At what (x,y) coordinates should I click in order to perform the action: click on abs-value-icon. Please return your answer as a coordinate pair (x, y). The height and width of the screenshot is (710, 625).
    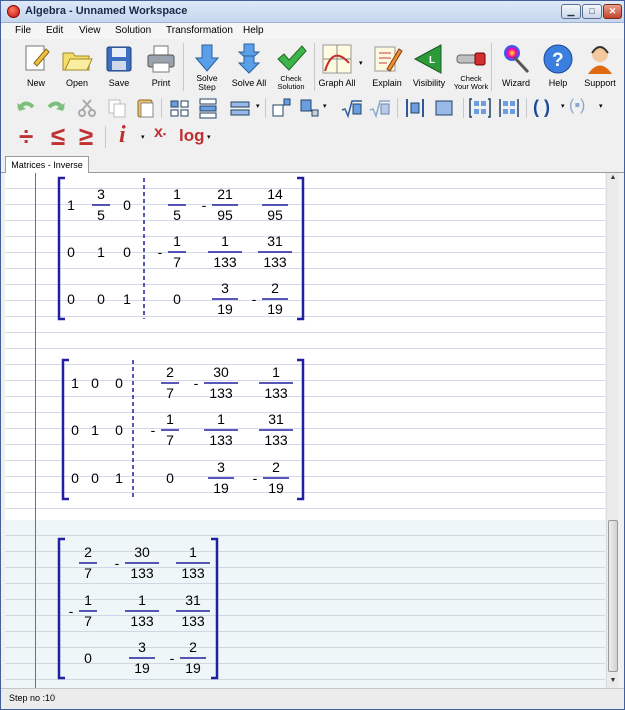
    Looking at the image, I should click on (415, 108).